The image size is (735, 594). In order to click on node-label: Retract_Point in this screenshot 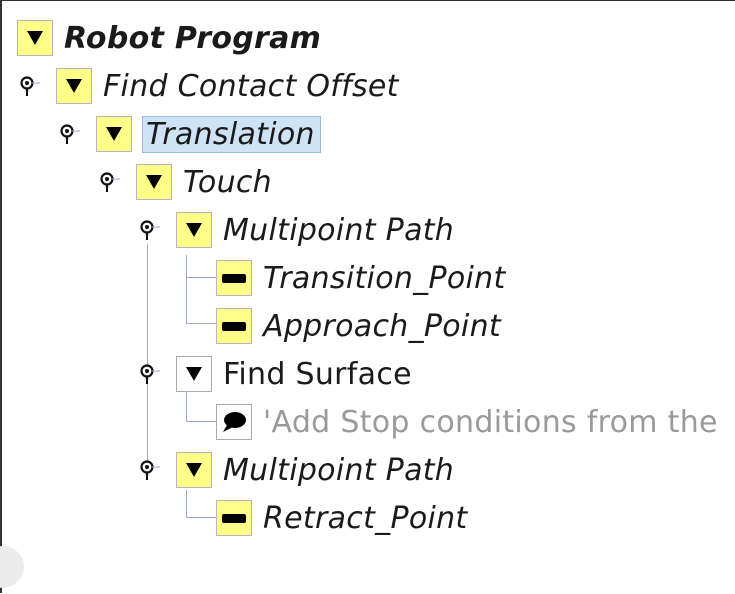, I will do `click(365, 518)`.